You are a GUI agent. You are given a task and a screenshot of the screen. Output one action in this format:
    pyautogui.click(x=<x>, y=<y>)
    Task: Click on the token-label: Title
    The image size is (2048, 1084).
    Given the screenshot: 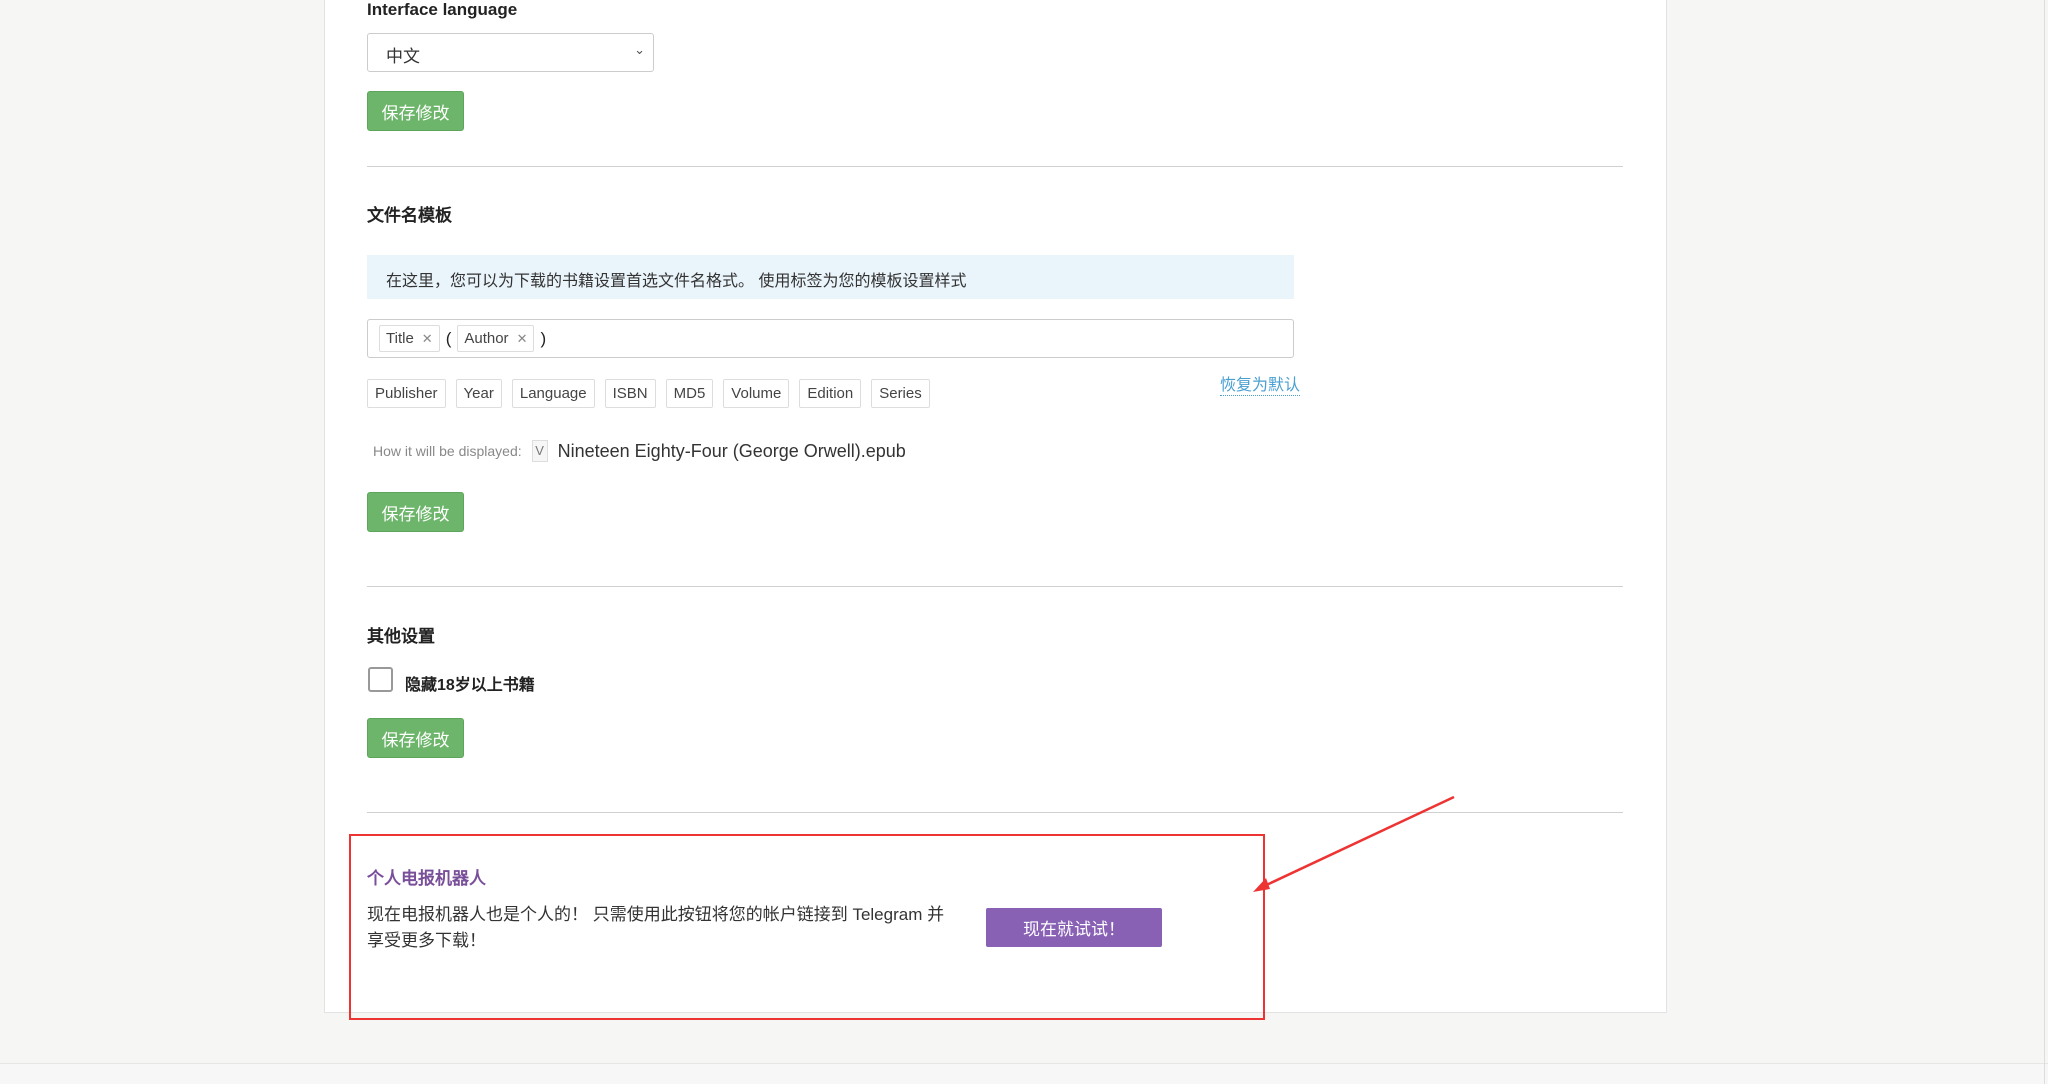 What is the action you would take?
    pyautogui.click(x=400, y=338)
    